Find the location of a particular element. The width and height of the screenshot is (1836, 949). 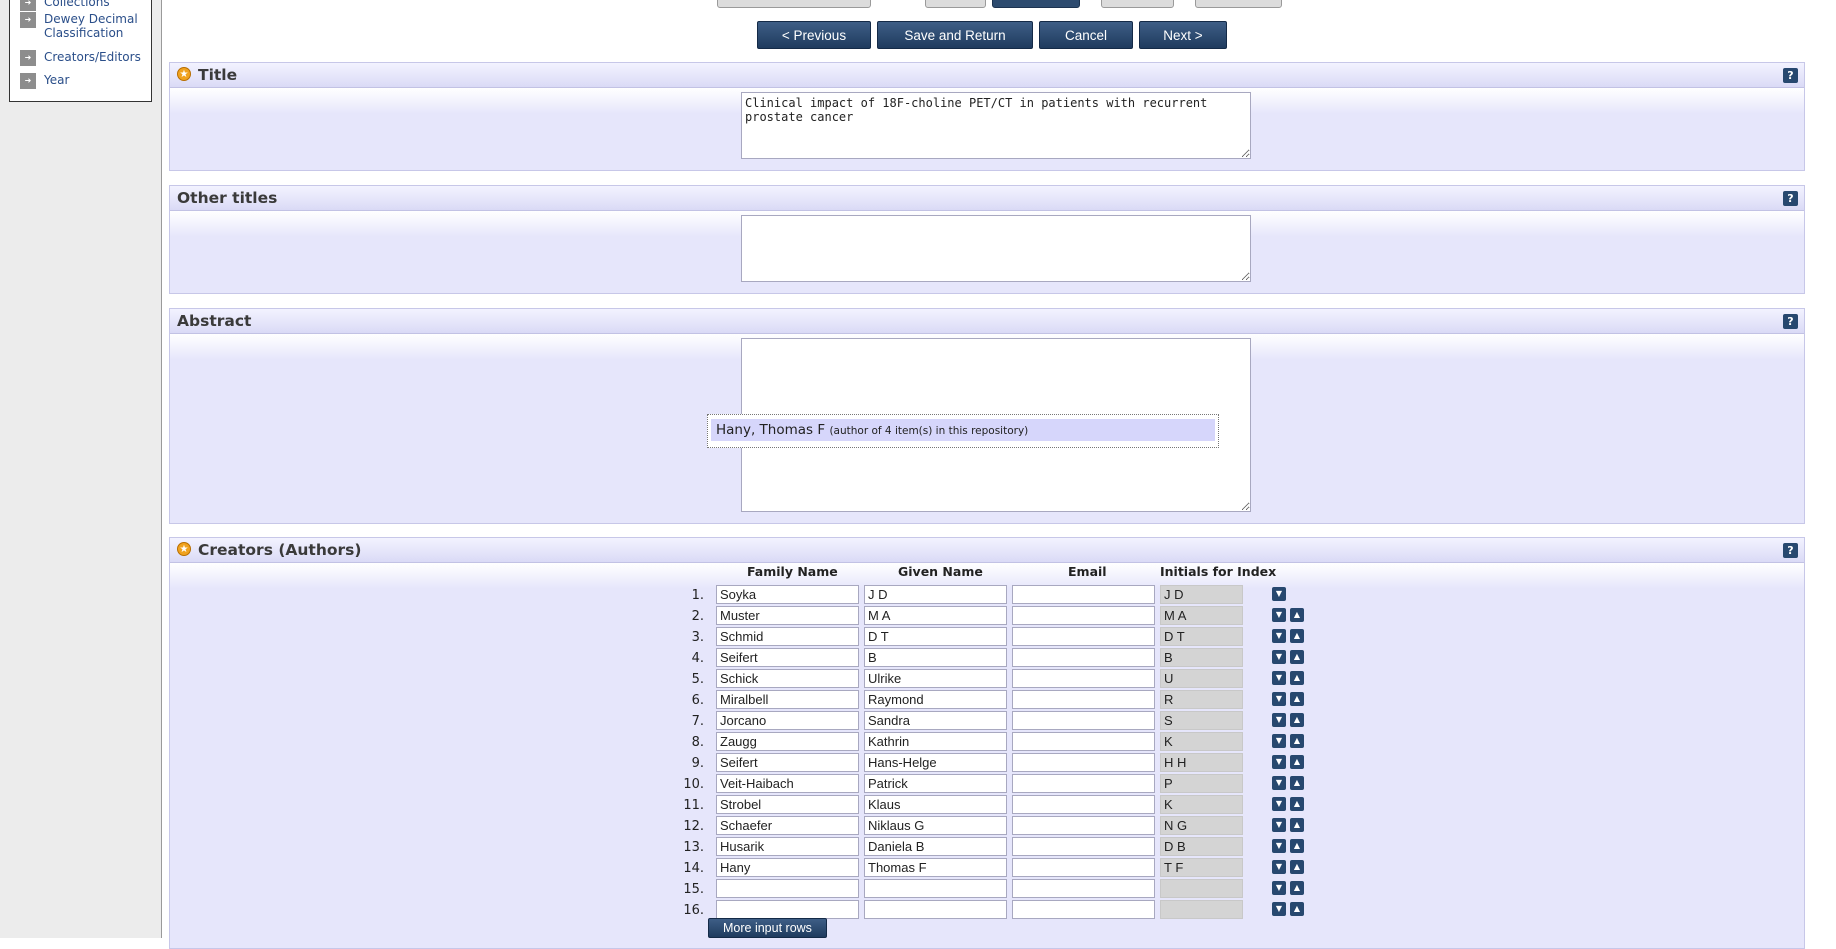

more-input-rows-button: More input rows is located at coordinates (767, 928).